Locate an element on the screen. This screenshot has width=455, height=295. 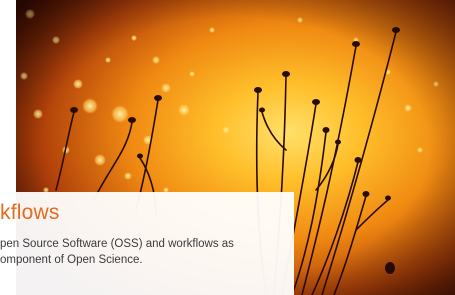
caption-body-line-2: omponent of Open Science. is located at coordinates (71, 260).